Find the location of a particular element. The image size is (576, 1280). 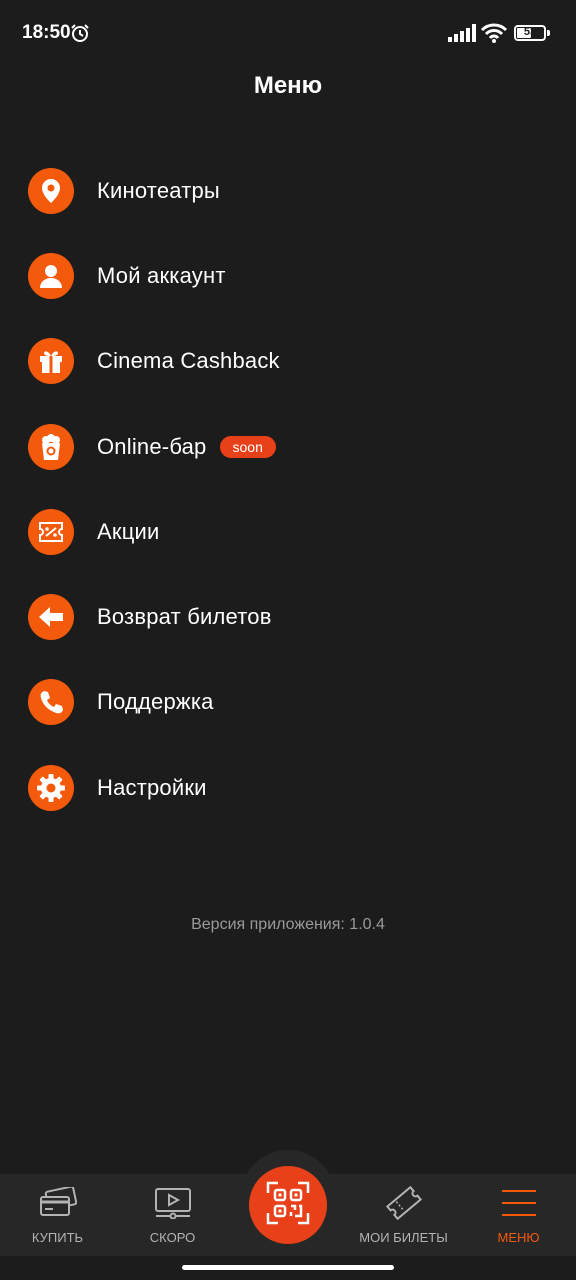

popcorn-icon is located at coordinates (51, 446).